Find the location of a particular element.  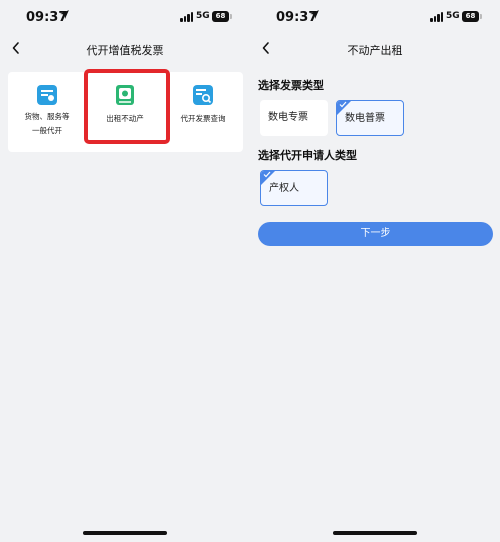

applicant-type-title: 选择代开申请人类型 is located at coordinates (307, 155).